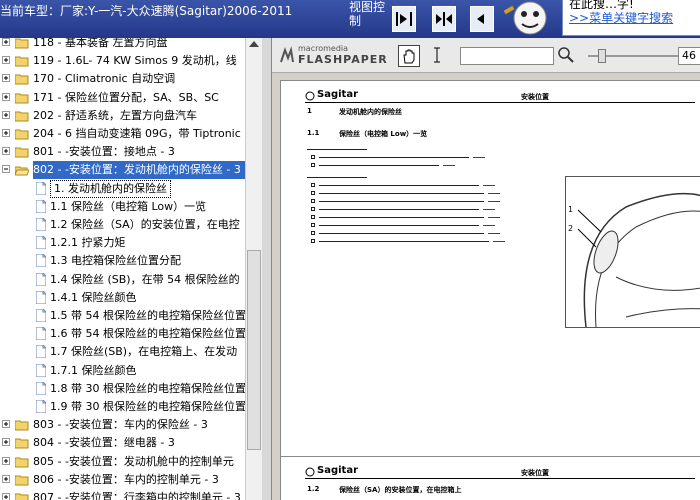  What do you see at coordinates (122, 443) in the screenshot?
I see `tree-item: 804 - -安装位置：继电器 - 3` at bounding box center [122, 443].